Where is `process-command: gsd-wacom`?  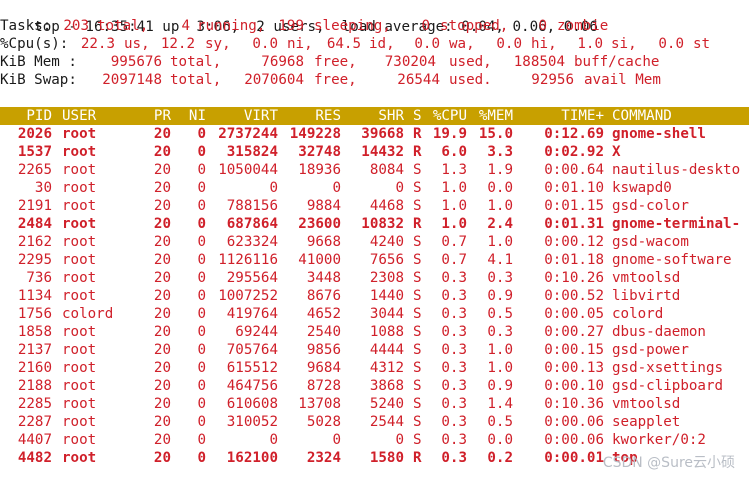 process-command: gsd-wacom is located at coordinates (650, 242).